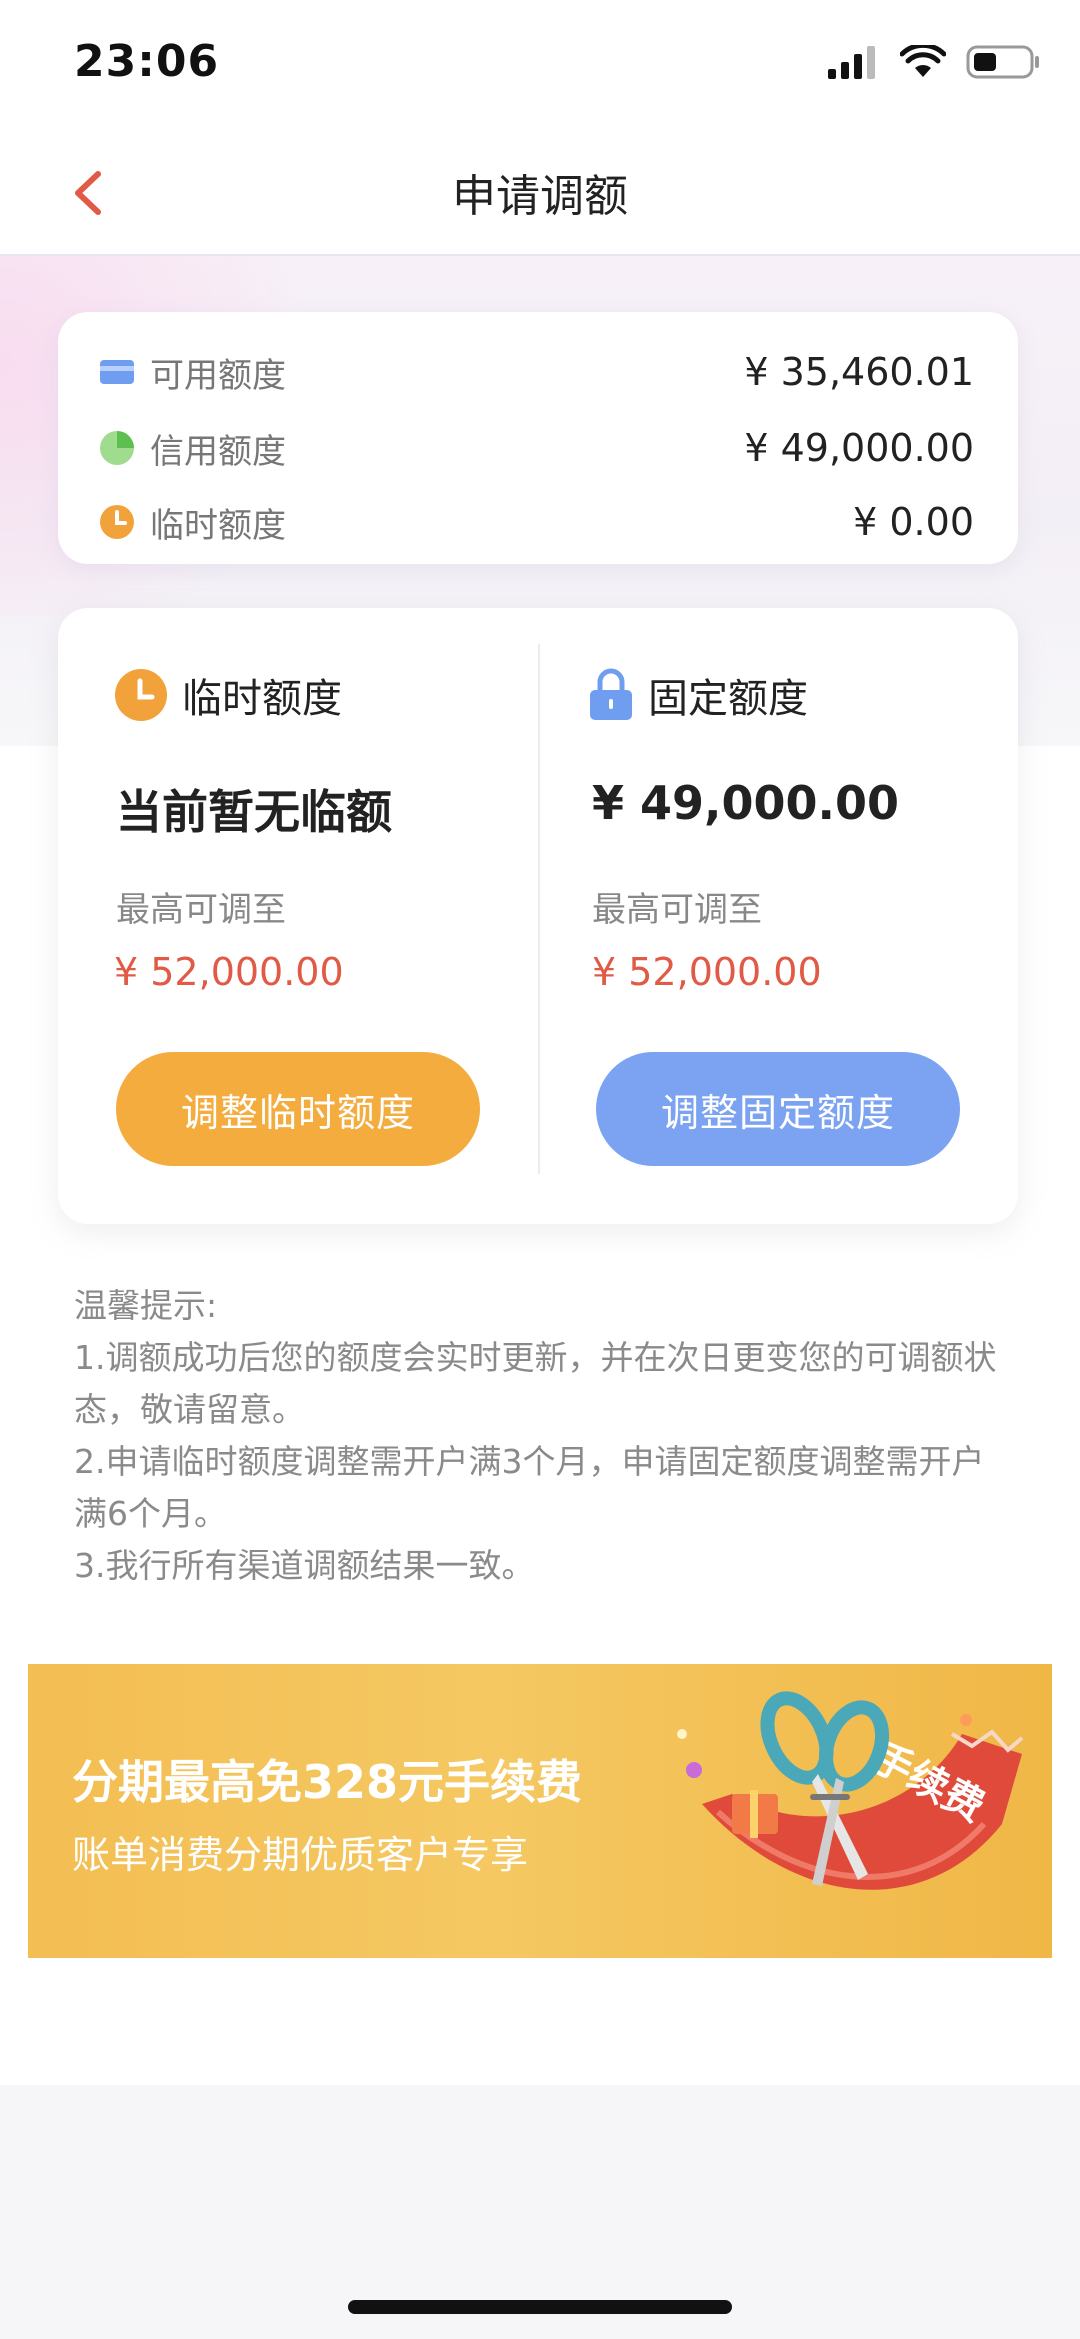  Describe the element at coordinates (254, 812) in the screenshot. I see `temporary-limit-status: 当前暂无临额` at that location.